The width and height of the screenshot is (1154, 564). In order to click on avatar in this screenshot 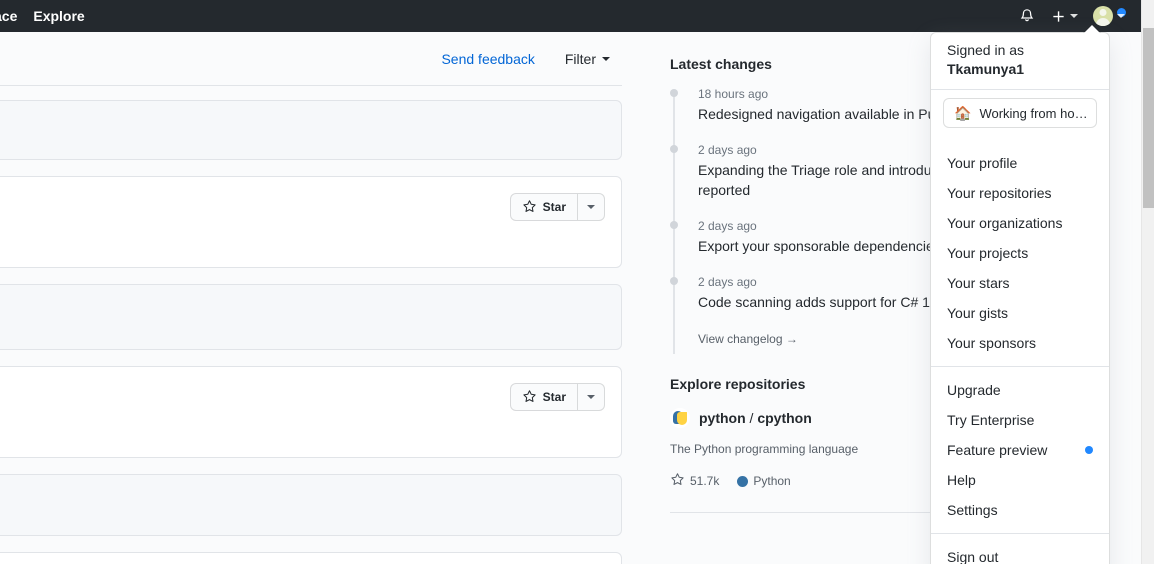, I will do `click(1103, 16)`.